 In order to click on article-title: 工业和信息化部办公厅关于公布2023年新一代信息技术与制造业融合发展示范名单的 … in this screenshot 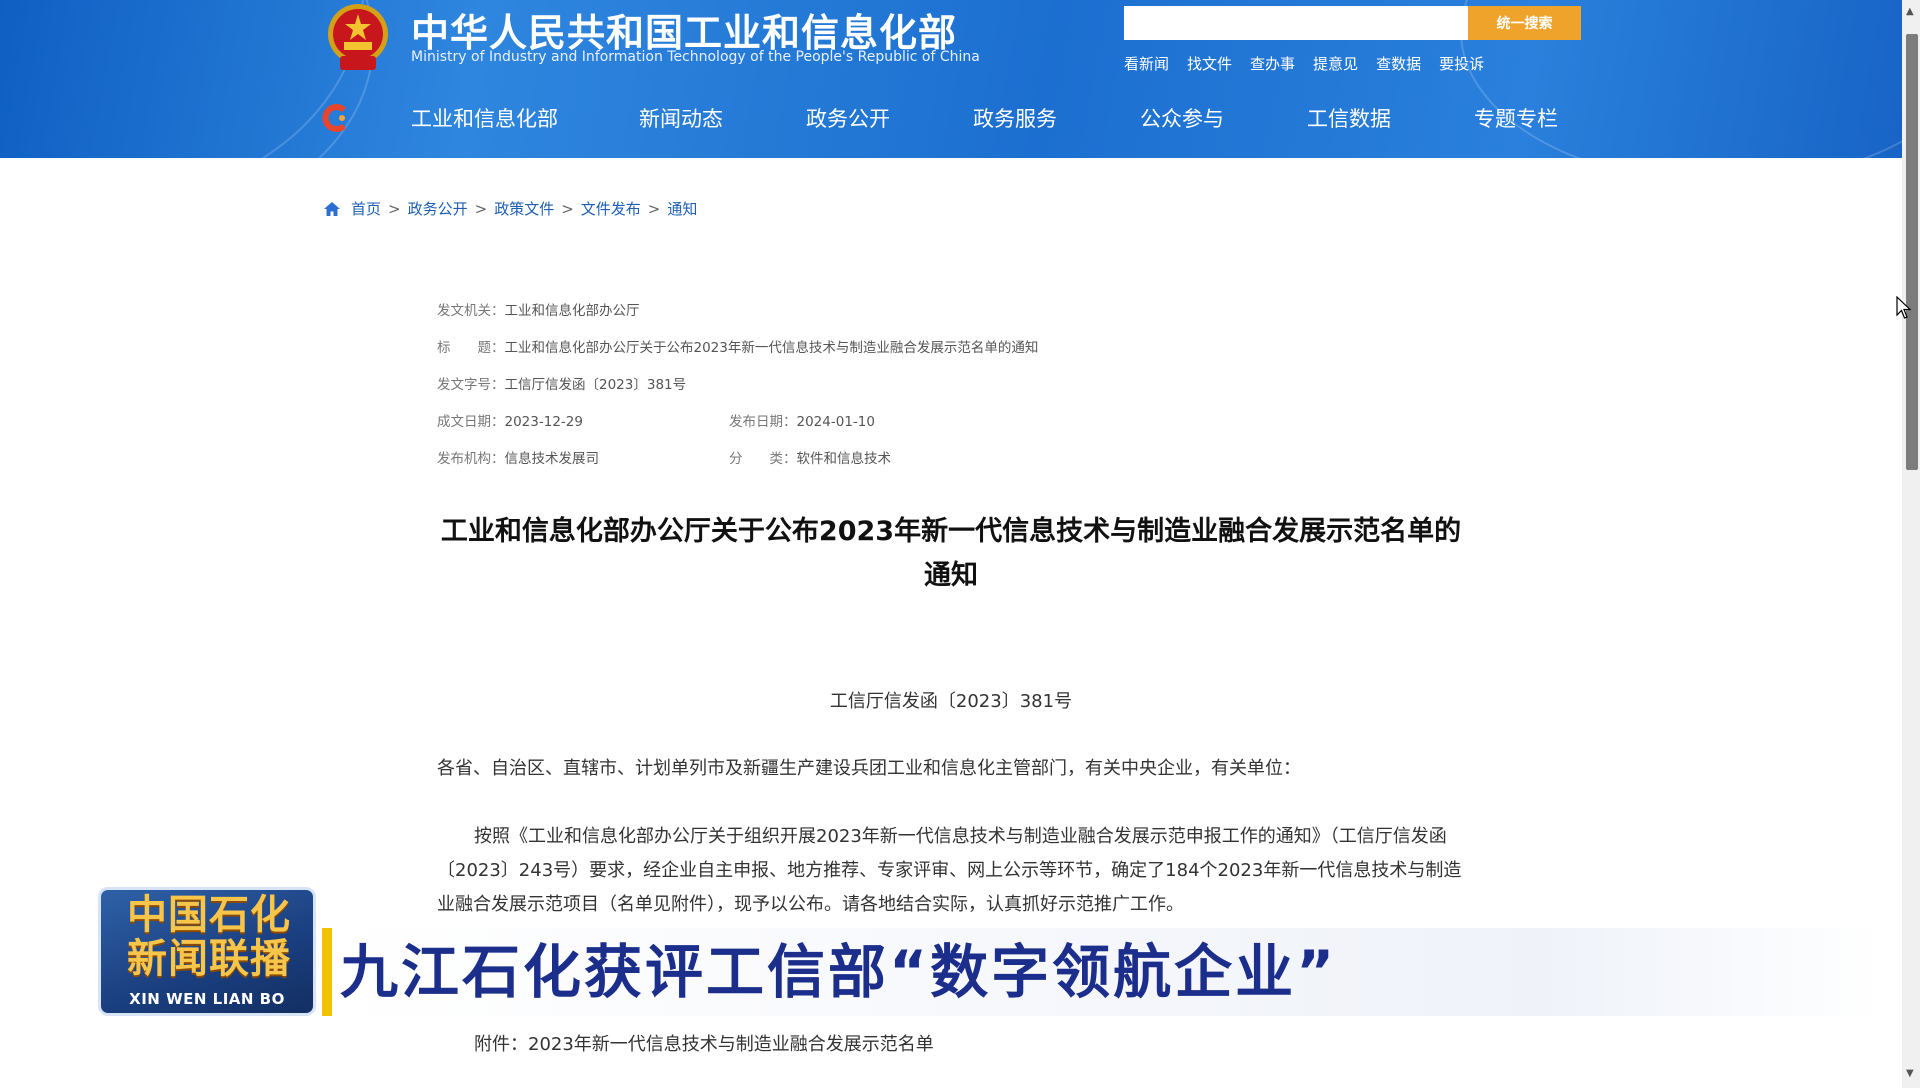, I will do `click(951, 554)`.